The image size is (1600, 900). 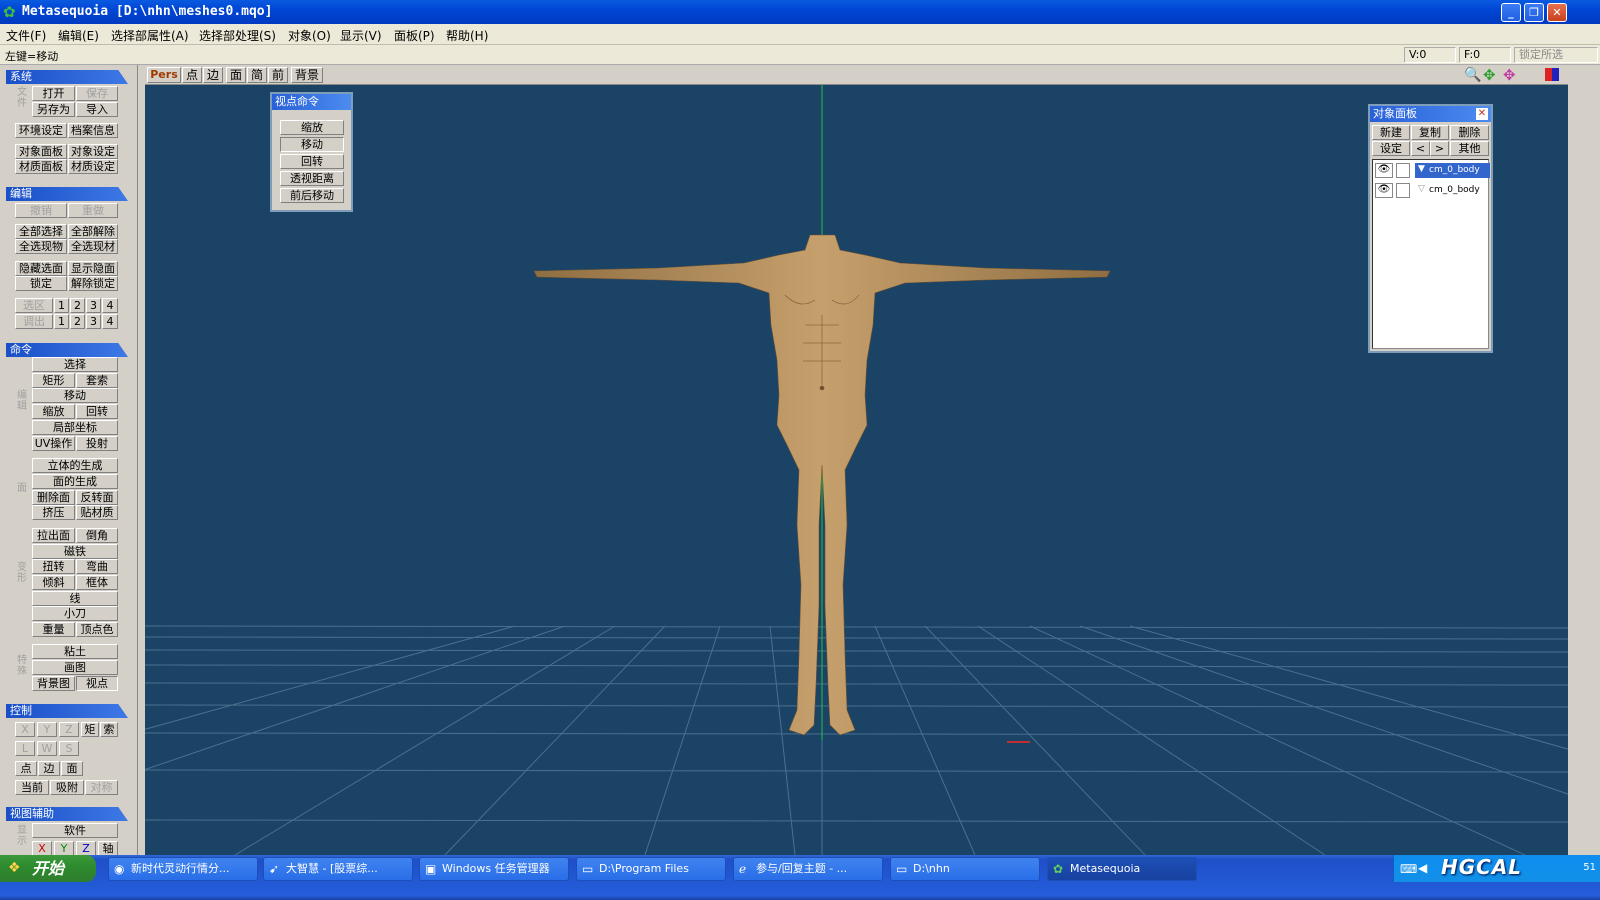 I want to click on background-image-button: 背景图, so click(x=53, y=683).